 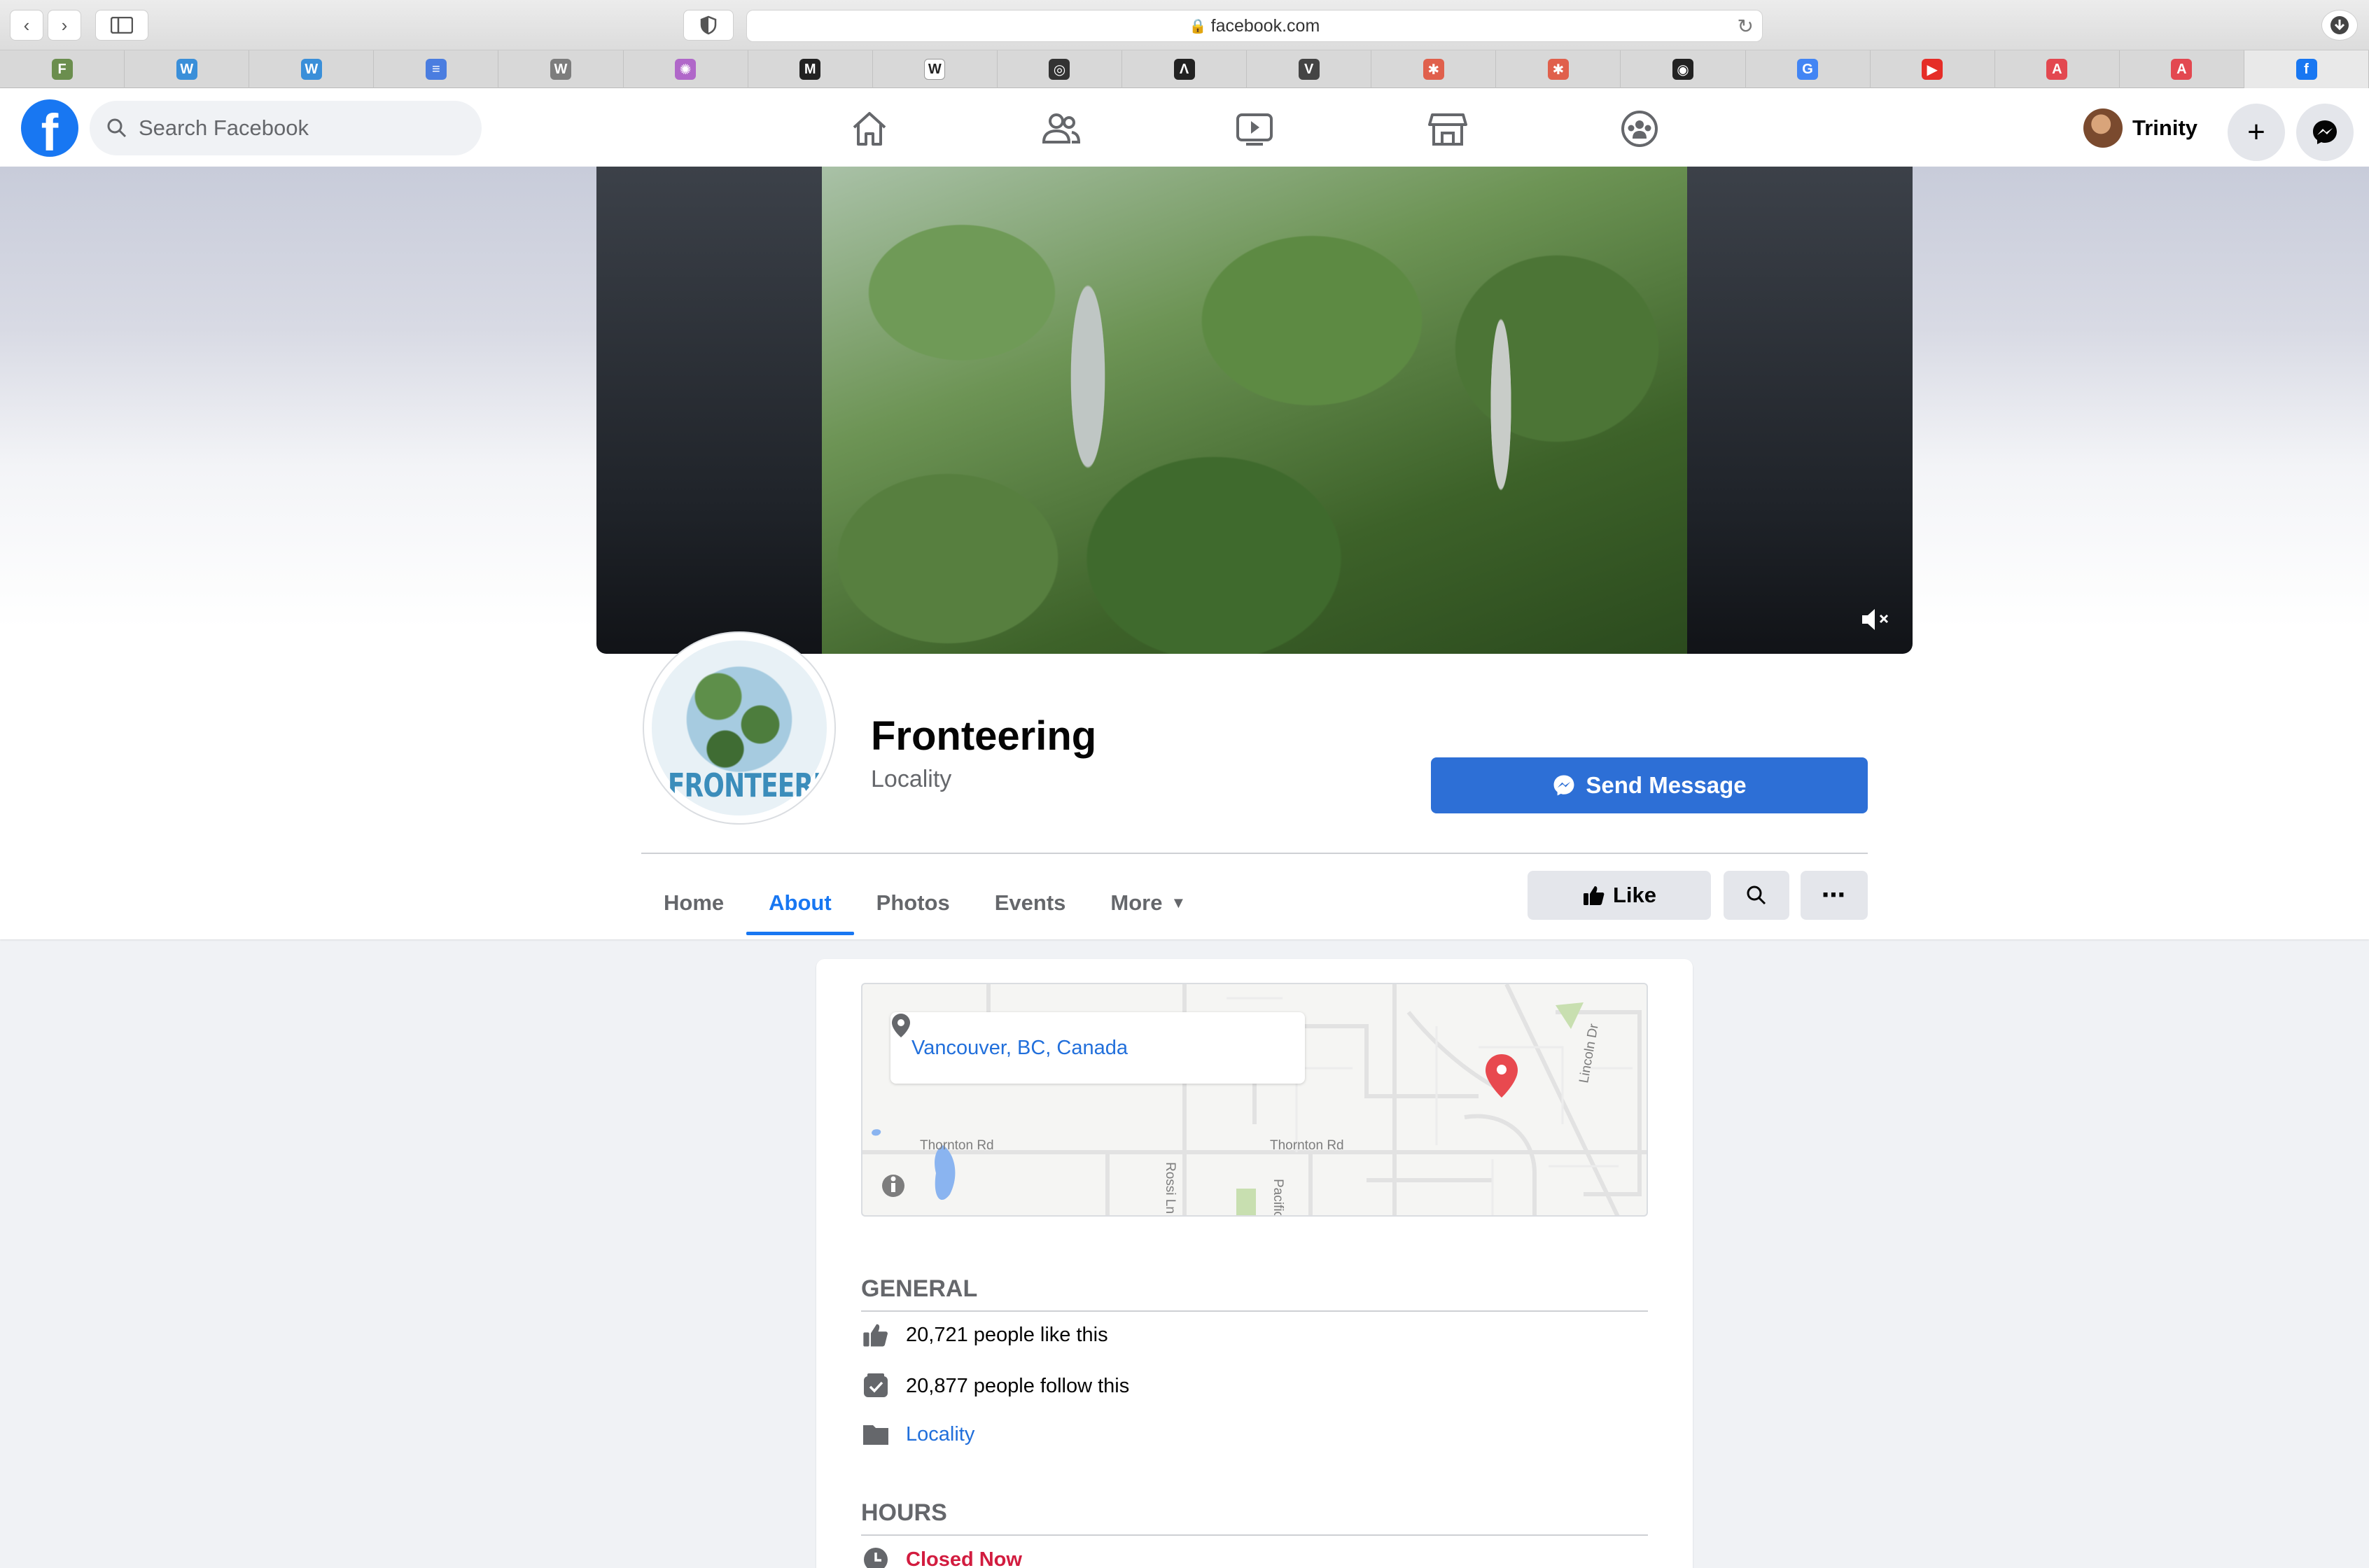 What do you see at coordinates (1933, 69) in the screenshot?
I see `favorite-item: ▶` at bounding box center [1933, 69].